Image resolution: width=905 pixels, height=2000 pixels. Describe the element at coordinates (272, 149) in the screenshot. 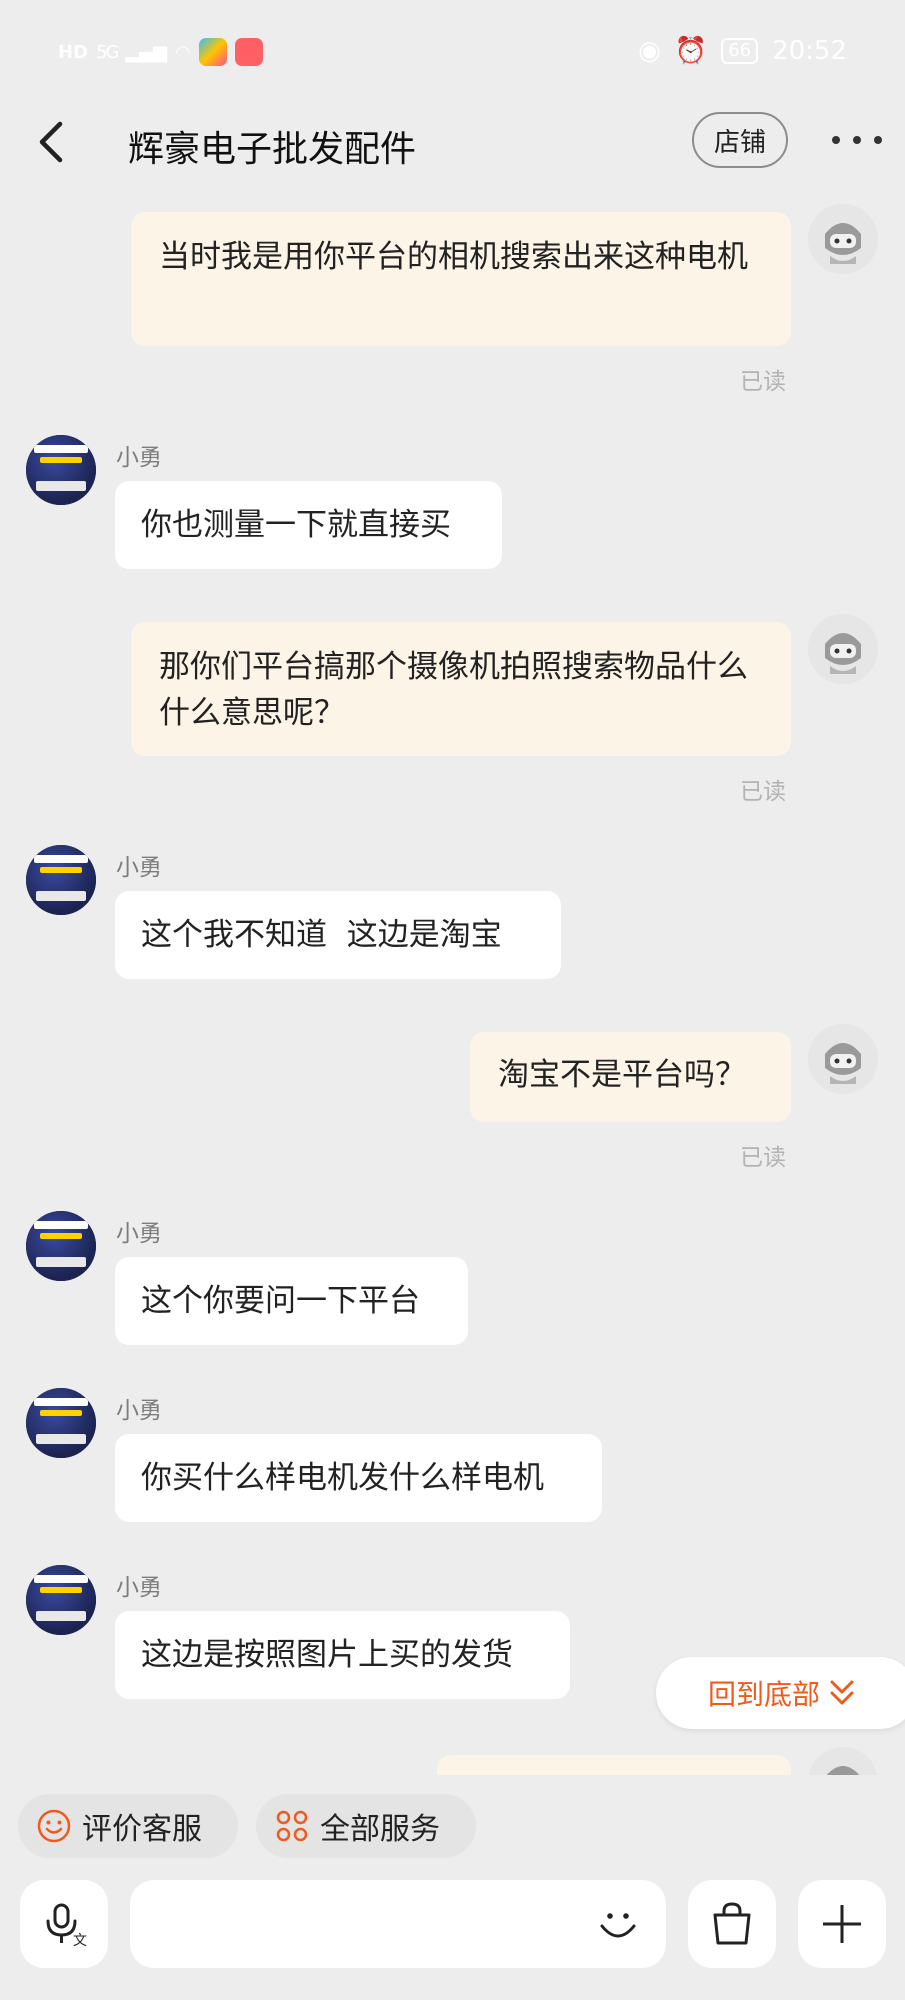

I see `page-title: 辉豪电子批发配件` at that location.